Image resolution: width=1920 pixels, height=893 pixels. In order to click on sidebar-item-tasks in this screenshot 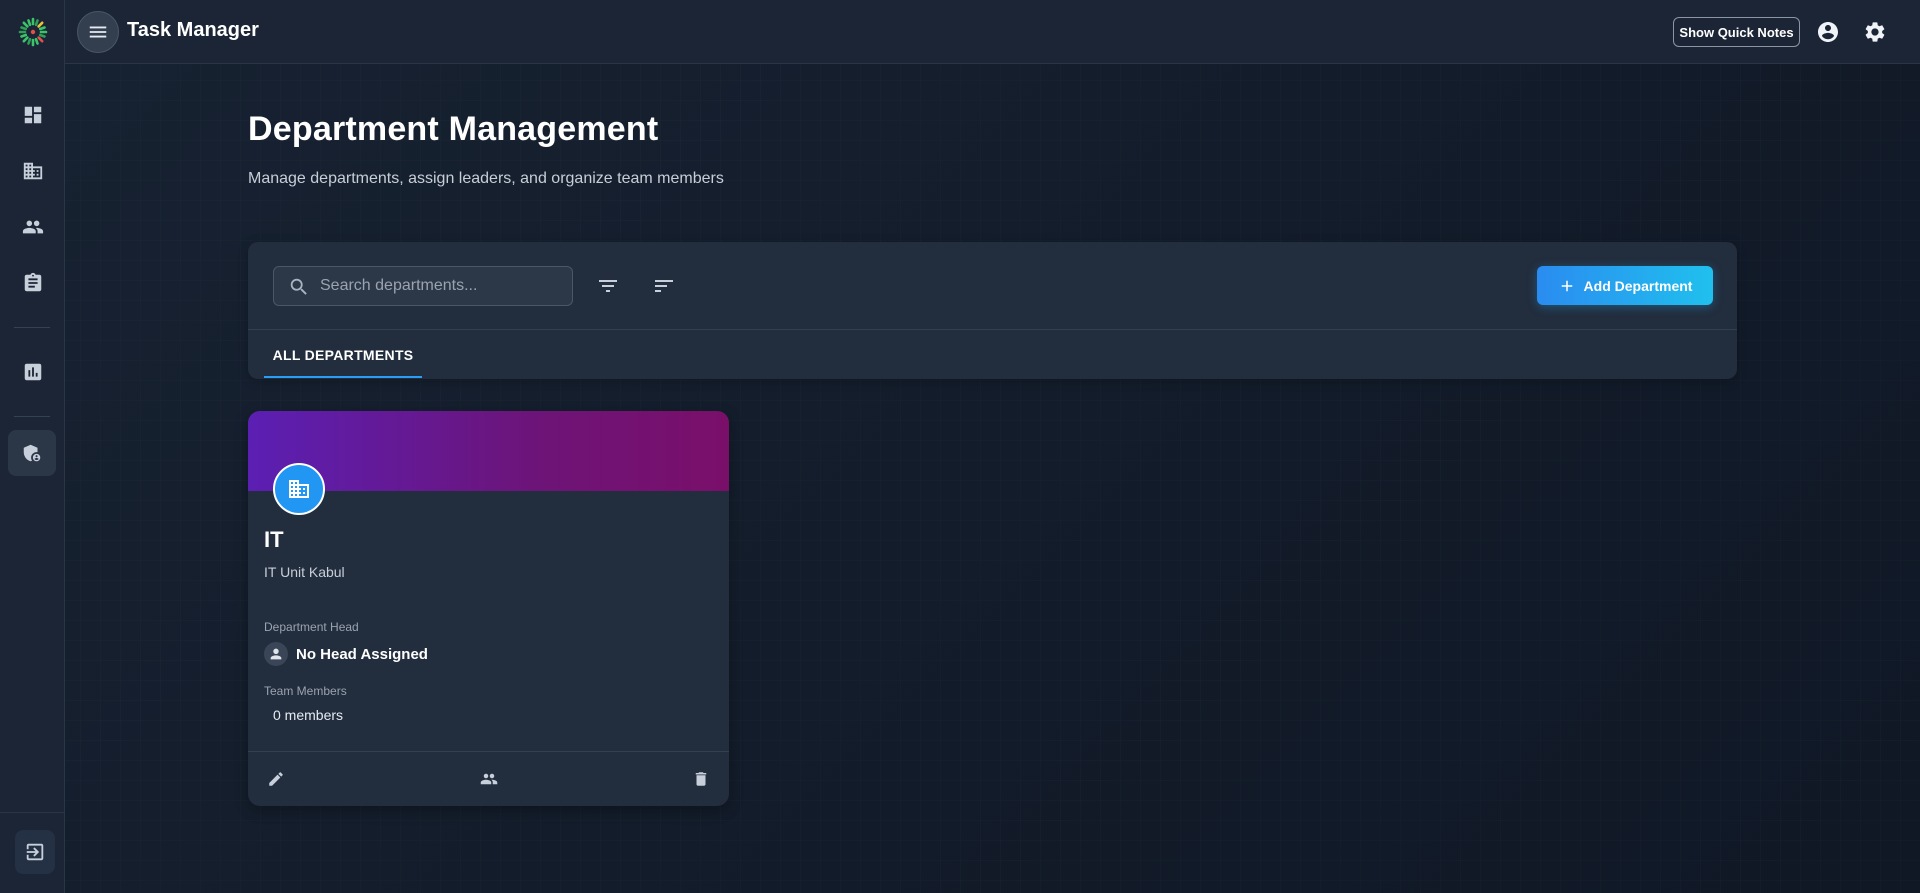, I will do `click(33, 283)`.